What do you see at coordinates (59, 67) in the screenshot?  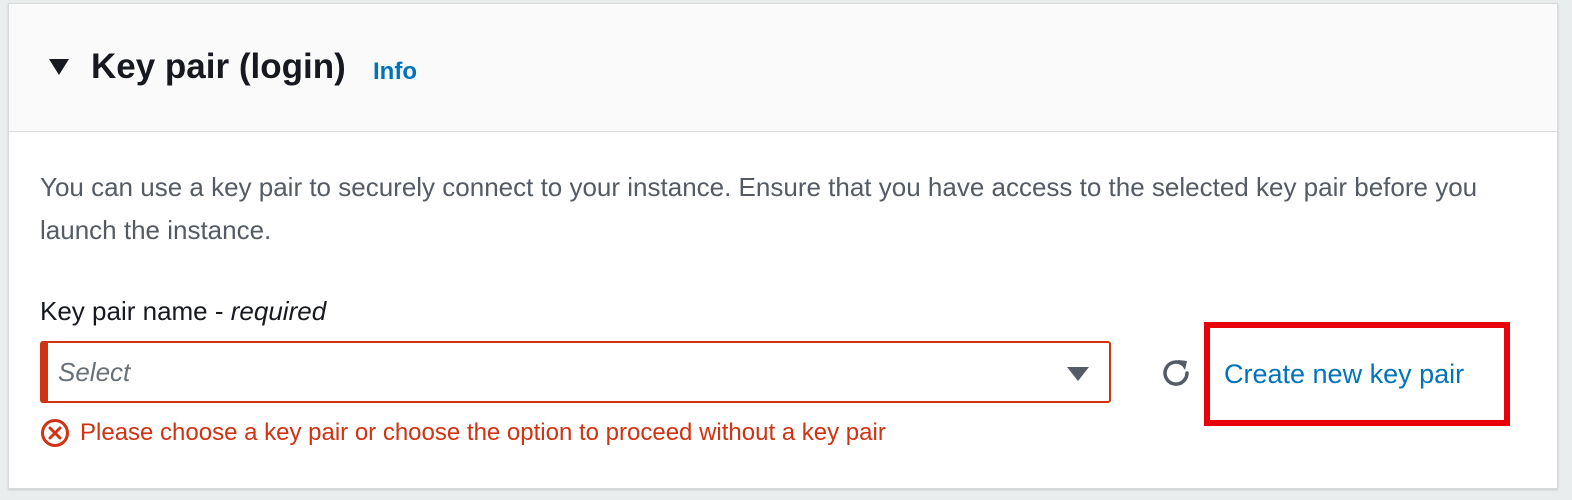 I see `collapse-caret-icon` at bounding box center [59, 67].